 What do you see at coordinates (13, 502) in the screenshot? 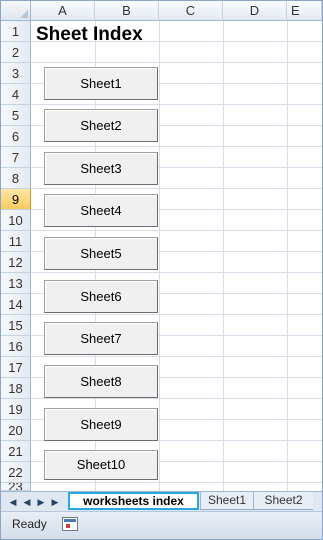
I see `first-sheet-icon: ◀` at bounding box center [13, 502].